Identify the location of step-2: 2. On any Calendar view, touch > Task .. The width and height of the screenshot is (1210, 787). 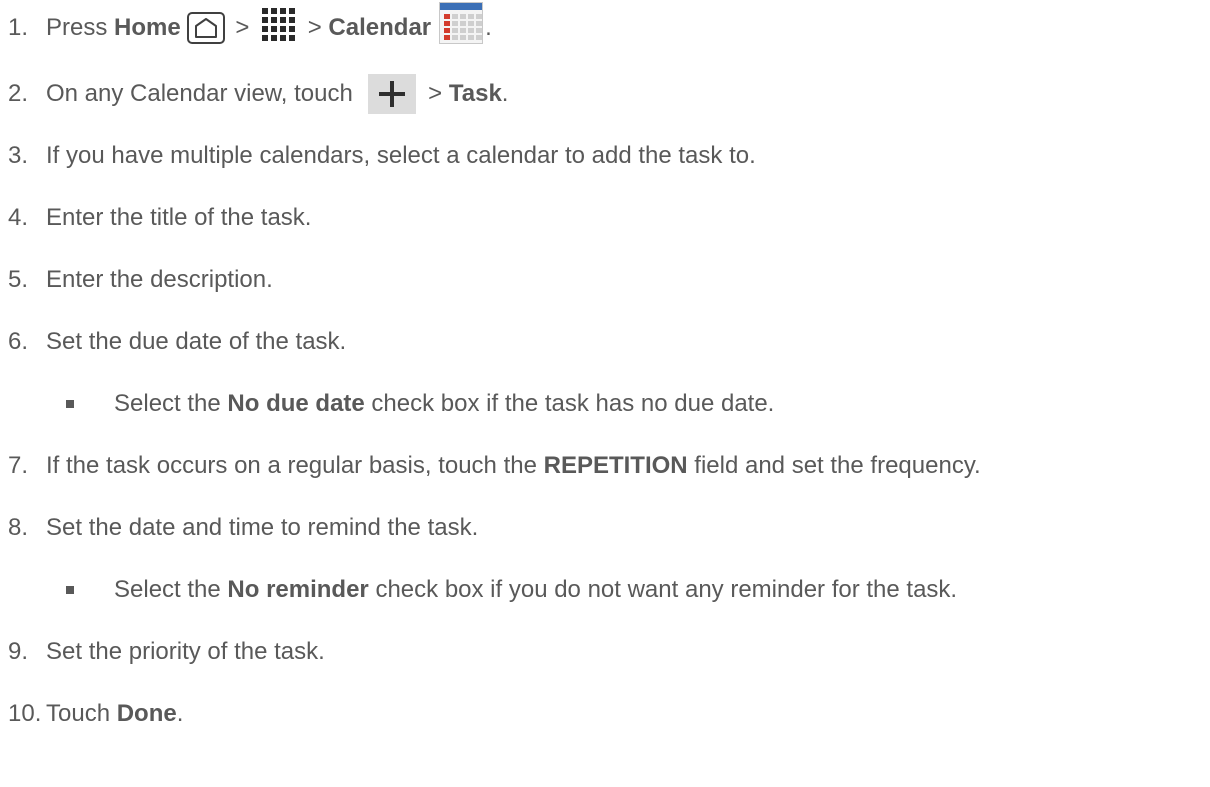
(254, 94).